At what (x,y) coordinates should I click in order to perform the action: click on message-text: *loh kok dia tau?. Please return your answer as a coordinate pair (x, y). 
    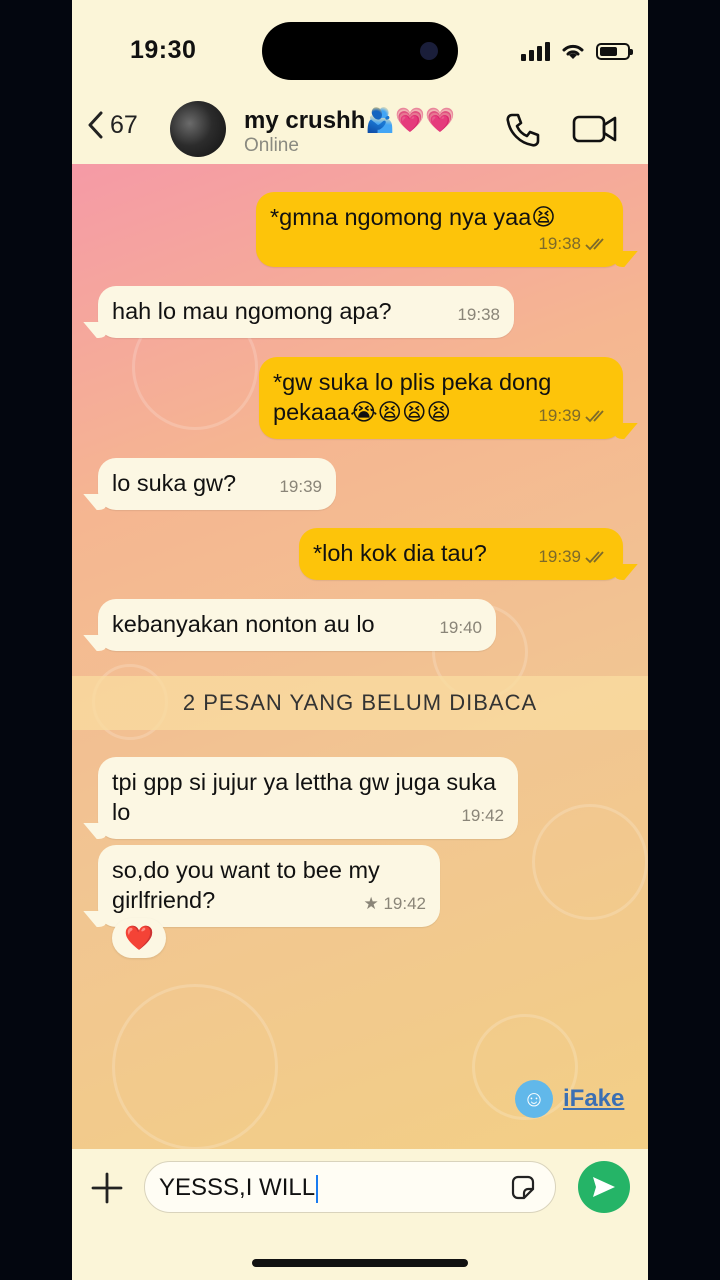
    Looking at the image, I should click on (400, 553).